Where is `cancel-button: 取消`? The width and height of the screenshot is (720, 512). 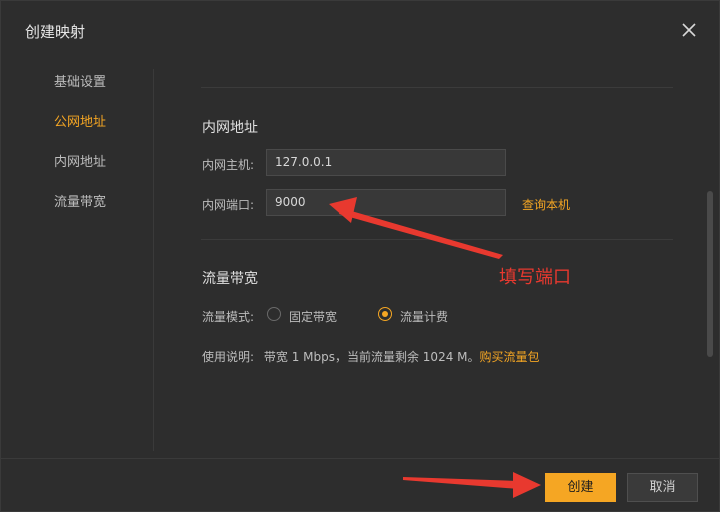 cancel-button: 取消 is located at coordinates (662, 487).